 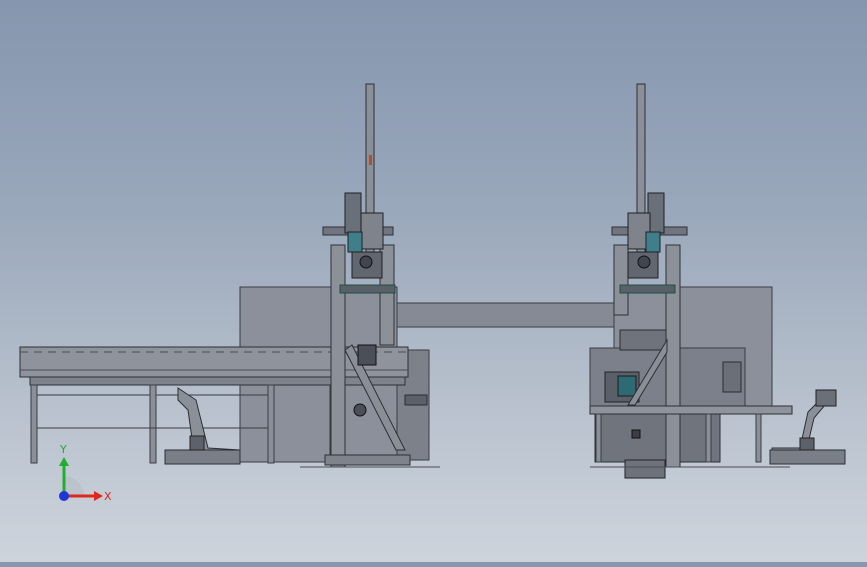 What do you see at coordinates (202, 426) in the screenshot?
I see `left-chip-conveyor` at bounding box center [202, 426].